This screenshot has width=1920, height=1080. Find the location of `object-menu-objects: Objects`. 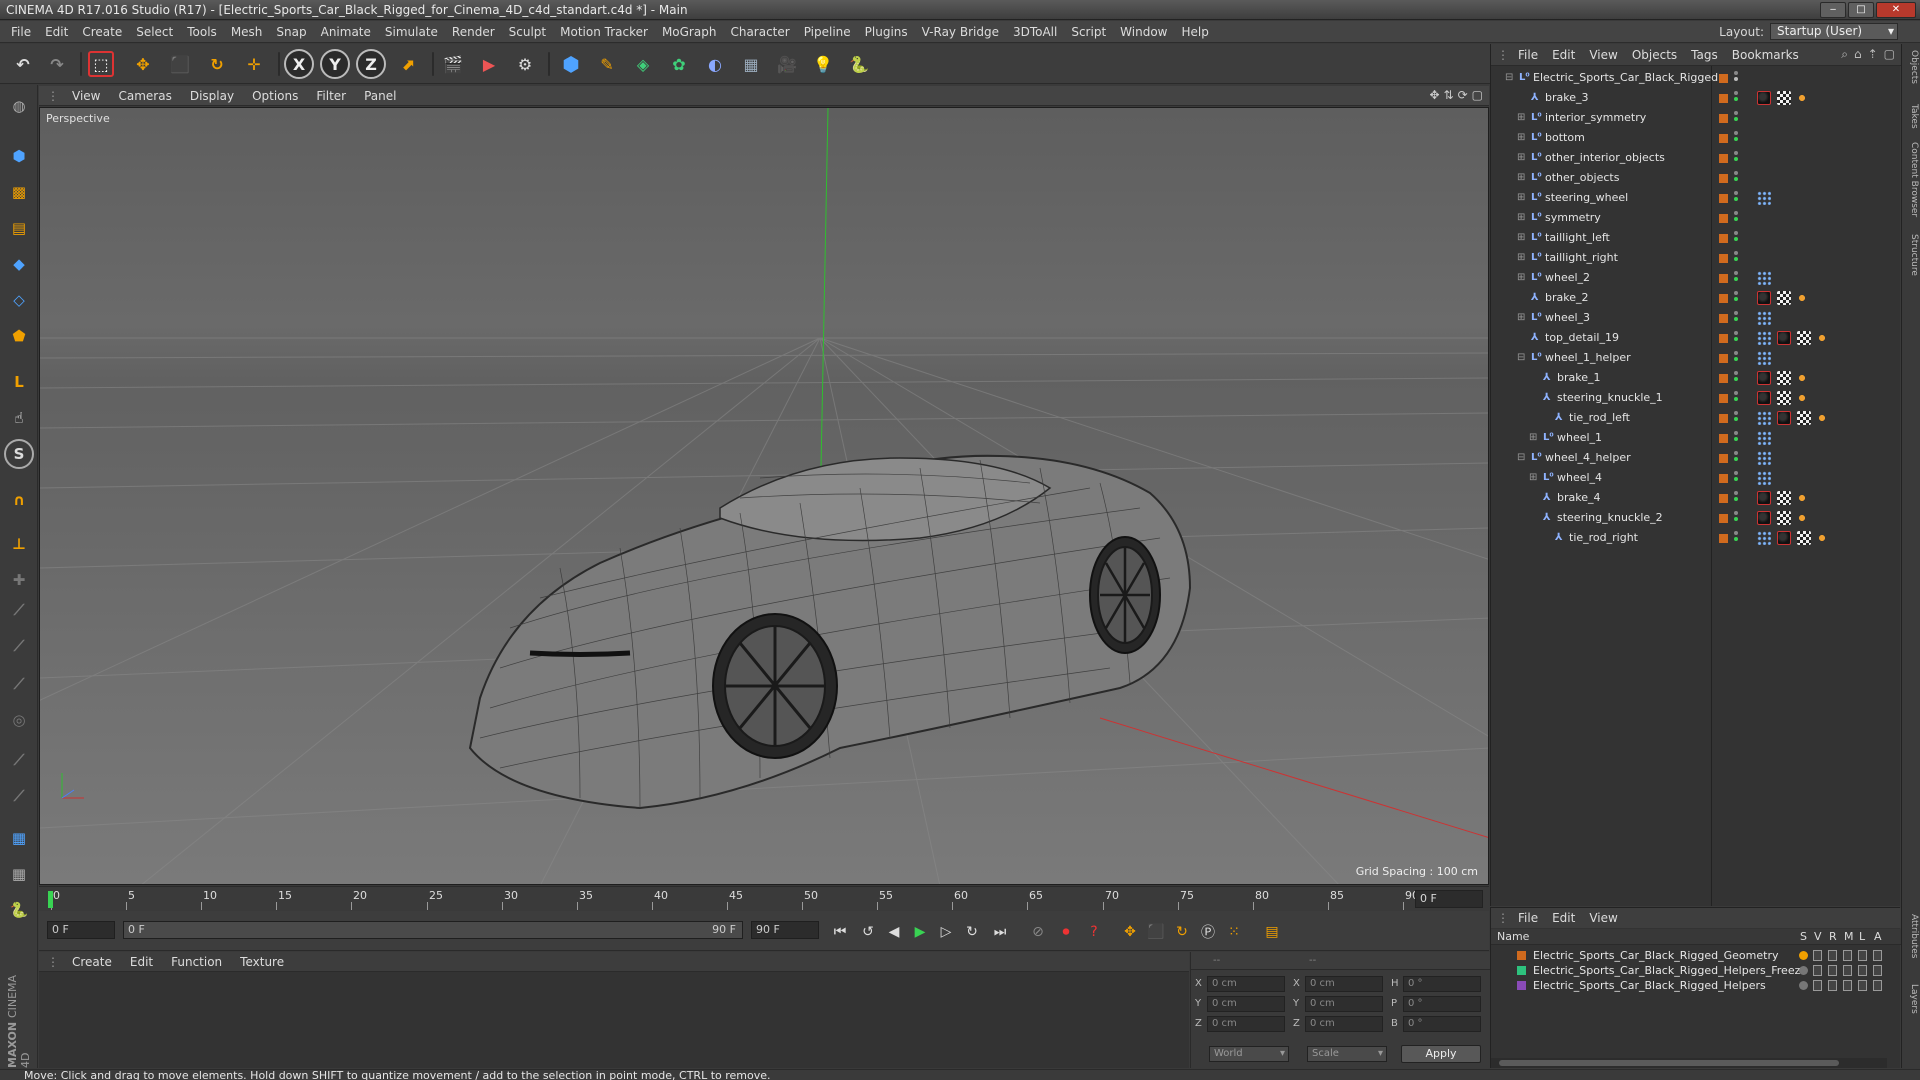

object-menu-objects: Objects is located at coordinates (1654, 55).